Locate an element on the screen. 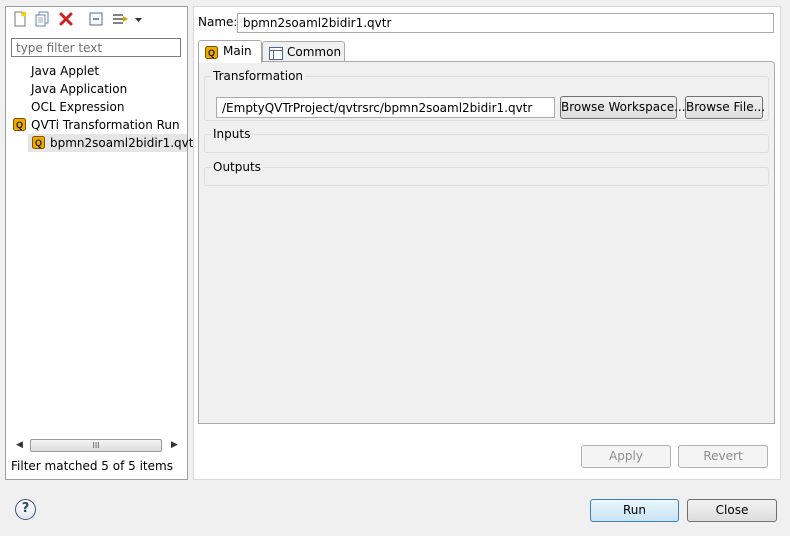 This screenshot has width=790, height=536. tab-label: Main is located at coordinates (237, 51).